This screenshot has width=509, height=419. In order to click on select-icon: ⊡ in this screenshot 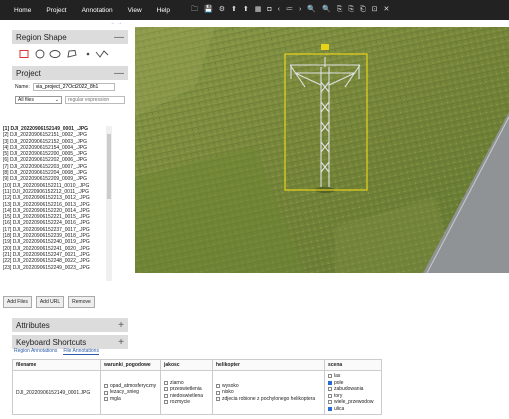, I will do `click(375, 10)`.